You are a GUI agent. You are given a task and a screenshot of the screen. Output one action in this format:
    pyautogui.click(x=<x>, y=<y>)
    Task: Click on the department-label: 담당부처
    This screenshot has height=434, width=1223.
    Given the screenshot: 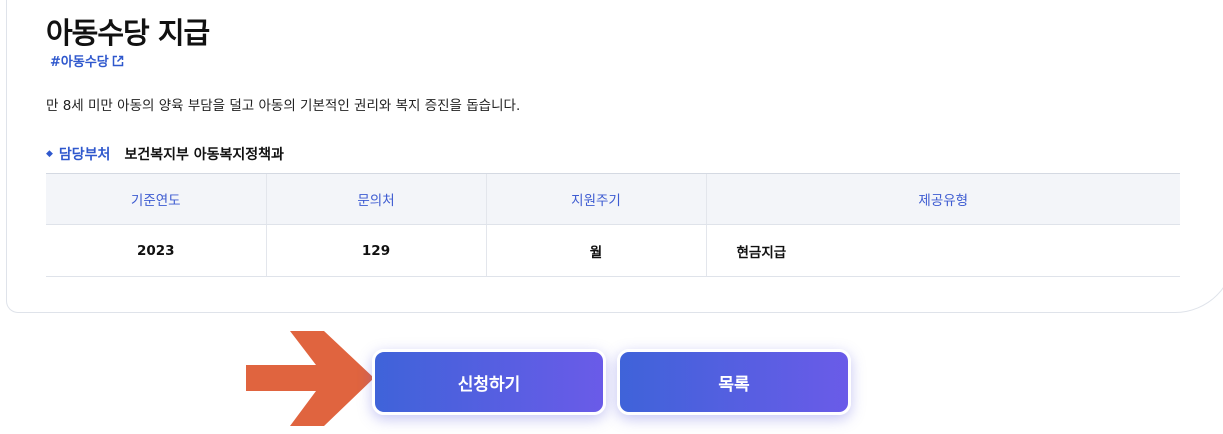 What is the action you would take?
    pyautogui.click(x=84, y=155)
    